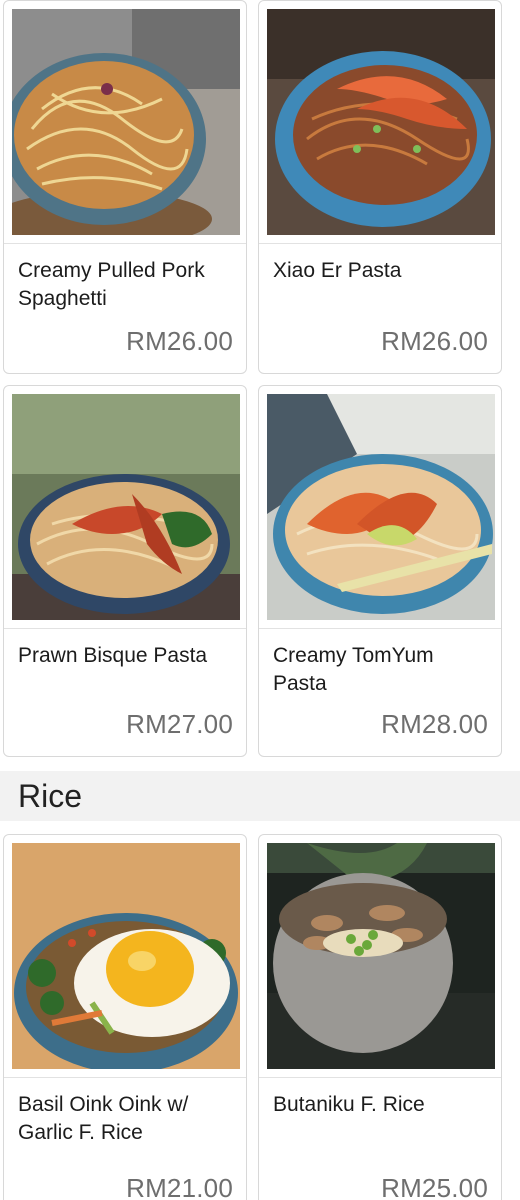  I want to click on item-price: RM21.00, so click(179, 1186).